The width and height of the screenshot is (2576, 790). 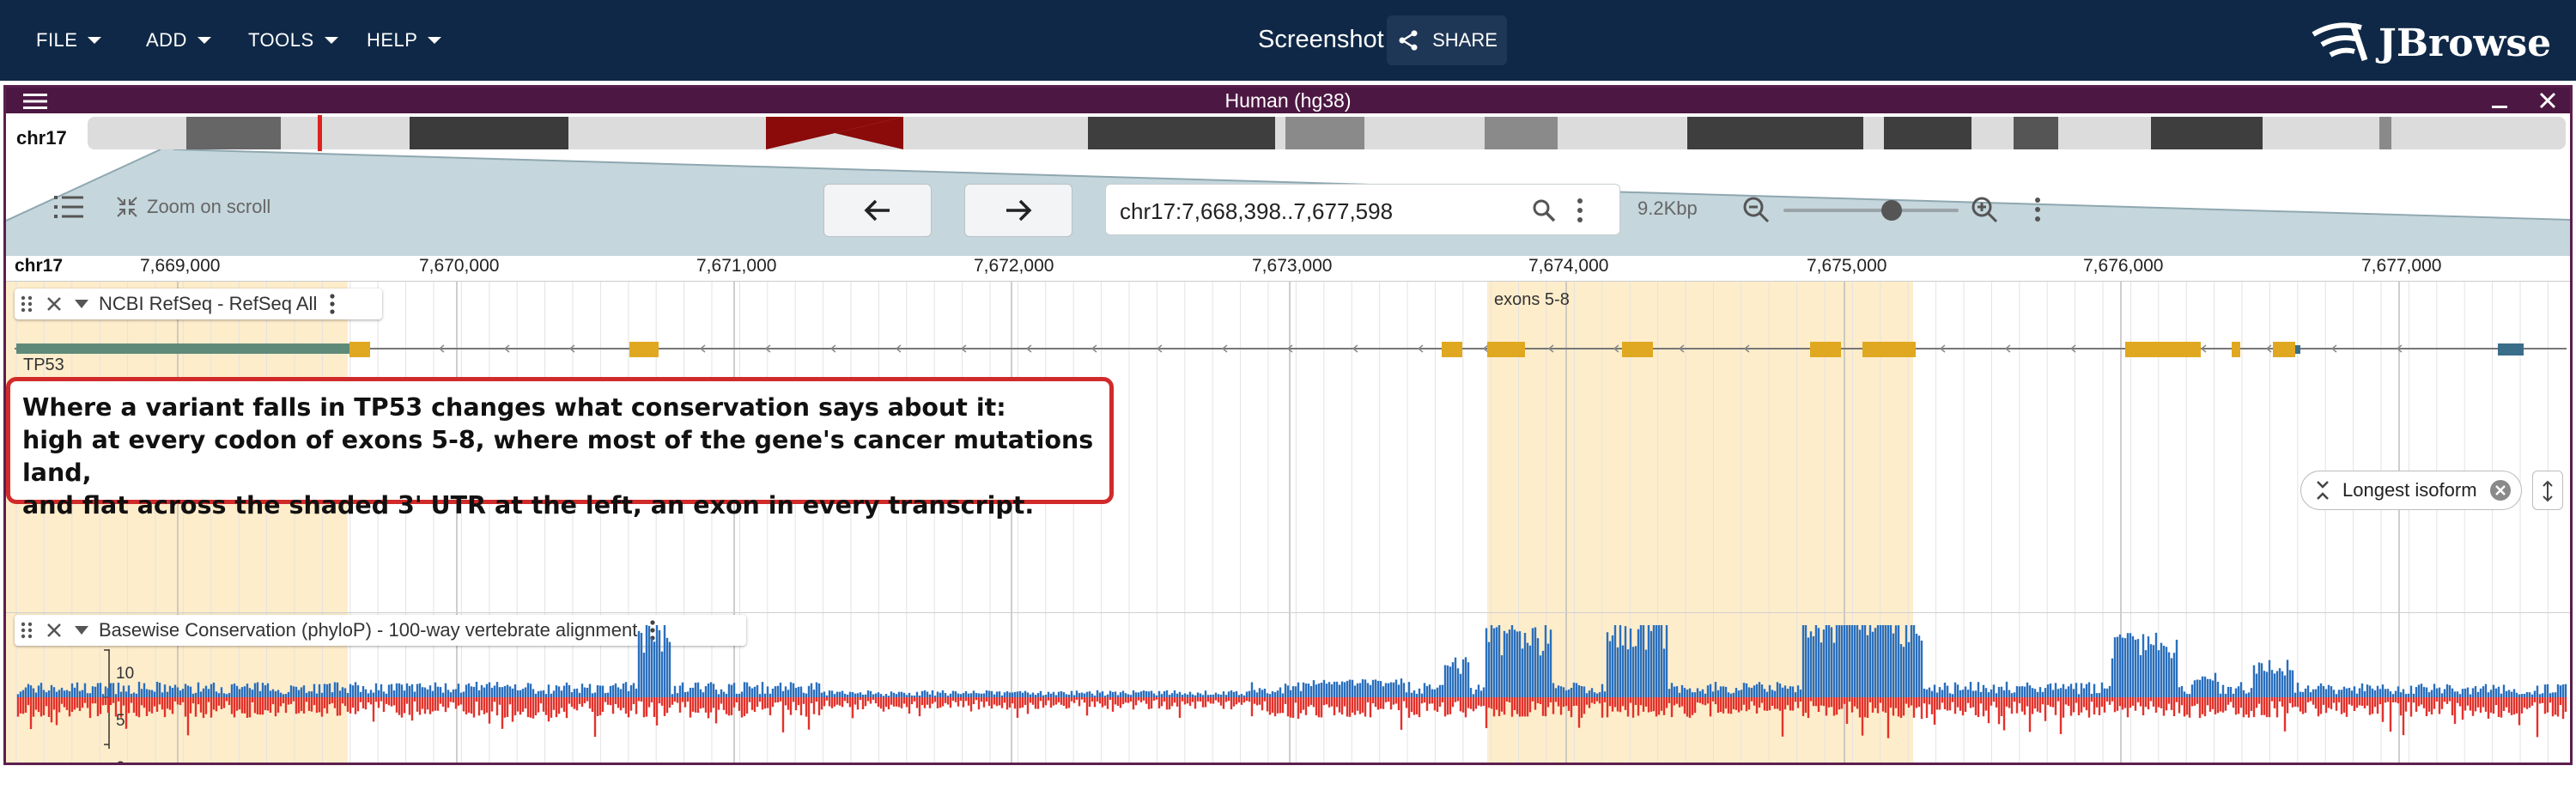 What do you see at coordinates (2500, 100) in the screenshot?
I see `minimize-icon` at bounding box center [2500, 100].